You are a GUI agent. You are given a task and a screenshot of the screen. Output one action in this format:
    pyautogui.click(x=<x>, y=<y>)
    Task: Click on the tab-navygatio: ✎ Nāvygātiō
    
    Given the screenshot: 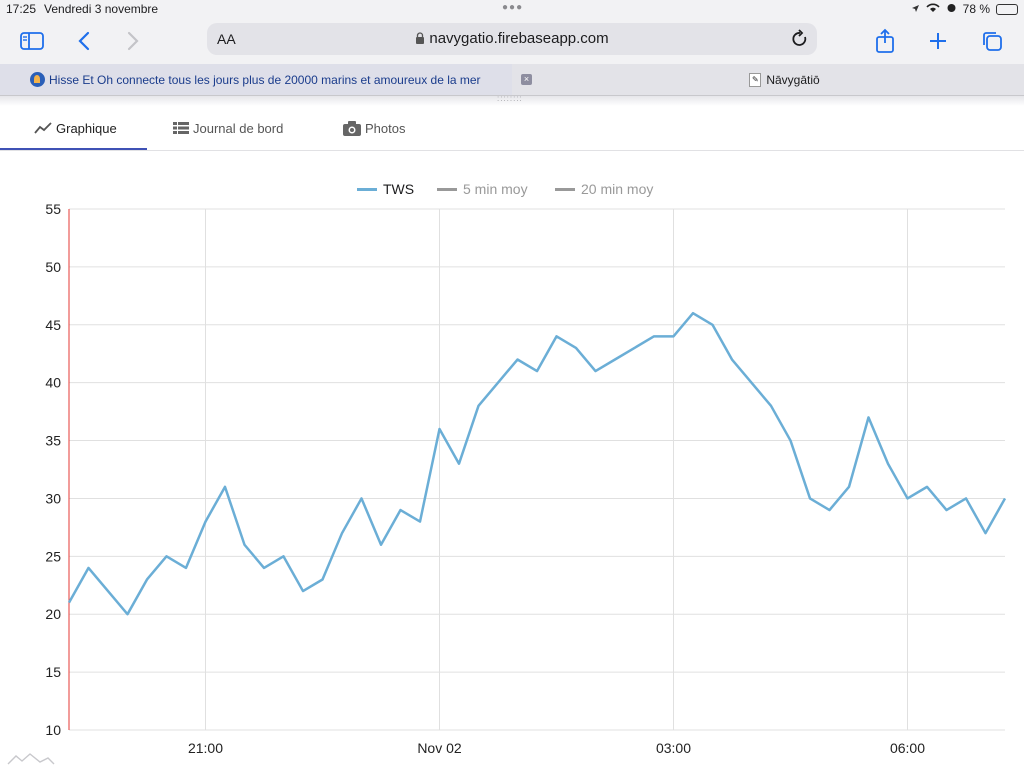 What is the action you would take?
    pyautogui.click(x=784, y=79)
    